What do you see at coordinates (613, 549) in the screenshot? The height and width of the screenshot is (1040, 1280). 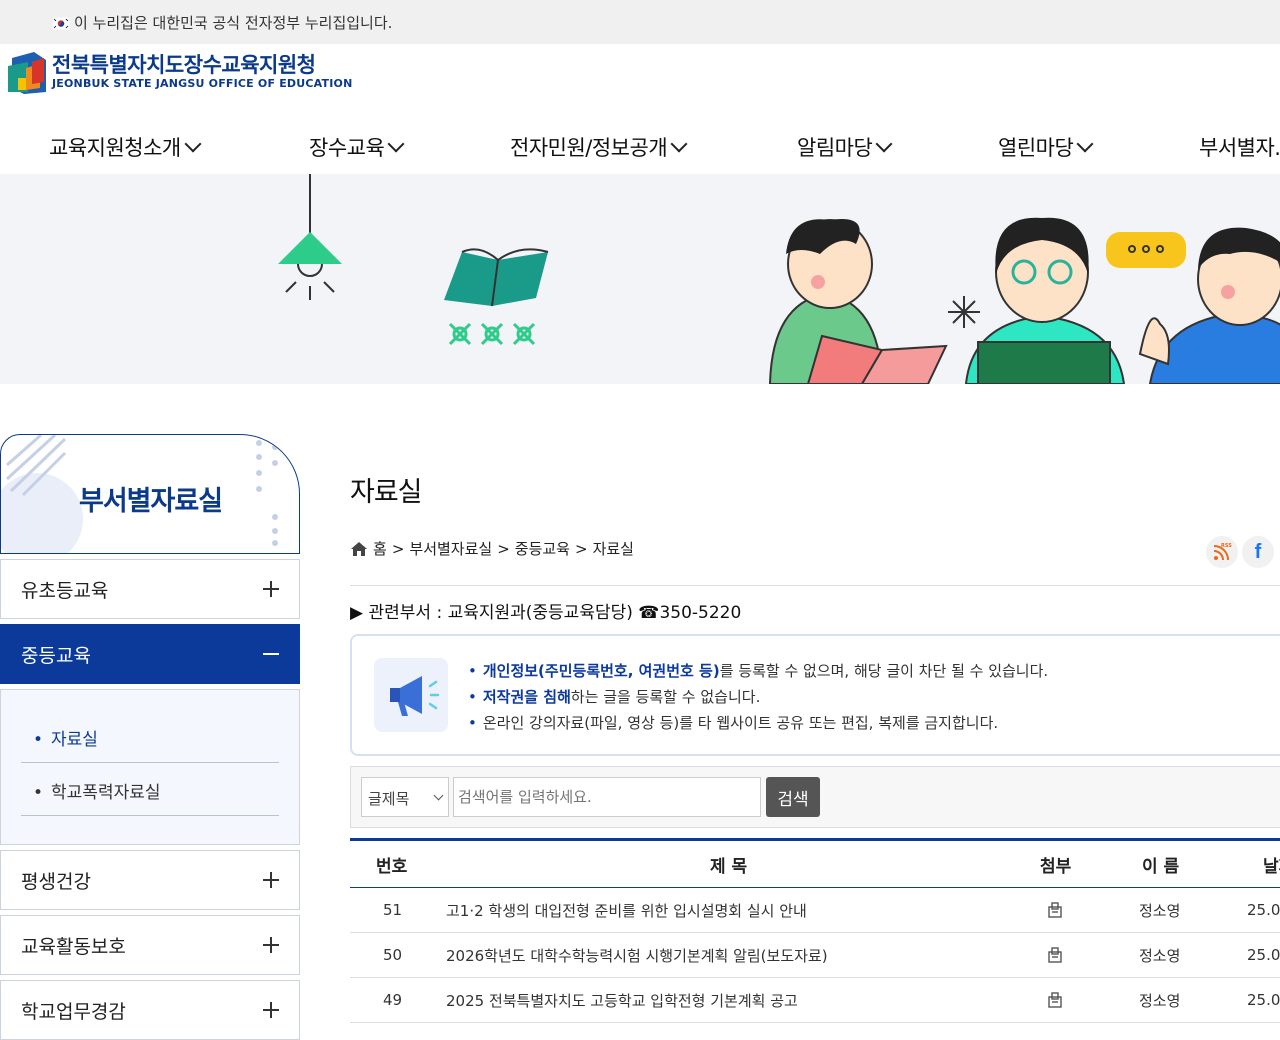 I see `breadcrumb-current: 자료실` at bounding box center [613, 549].